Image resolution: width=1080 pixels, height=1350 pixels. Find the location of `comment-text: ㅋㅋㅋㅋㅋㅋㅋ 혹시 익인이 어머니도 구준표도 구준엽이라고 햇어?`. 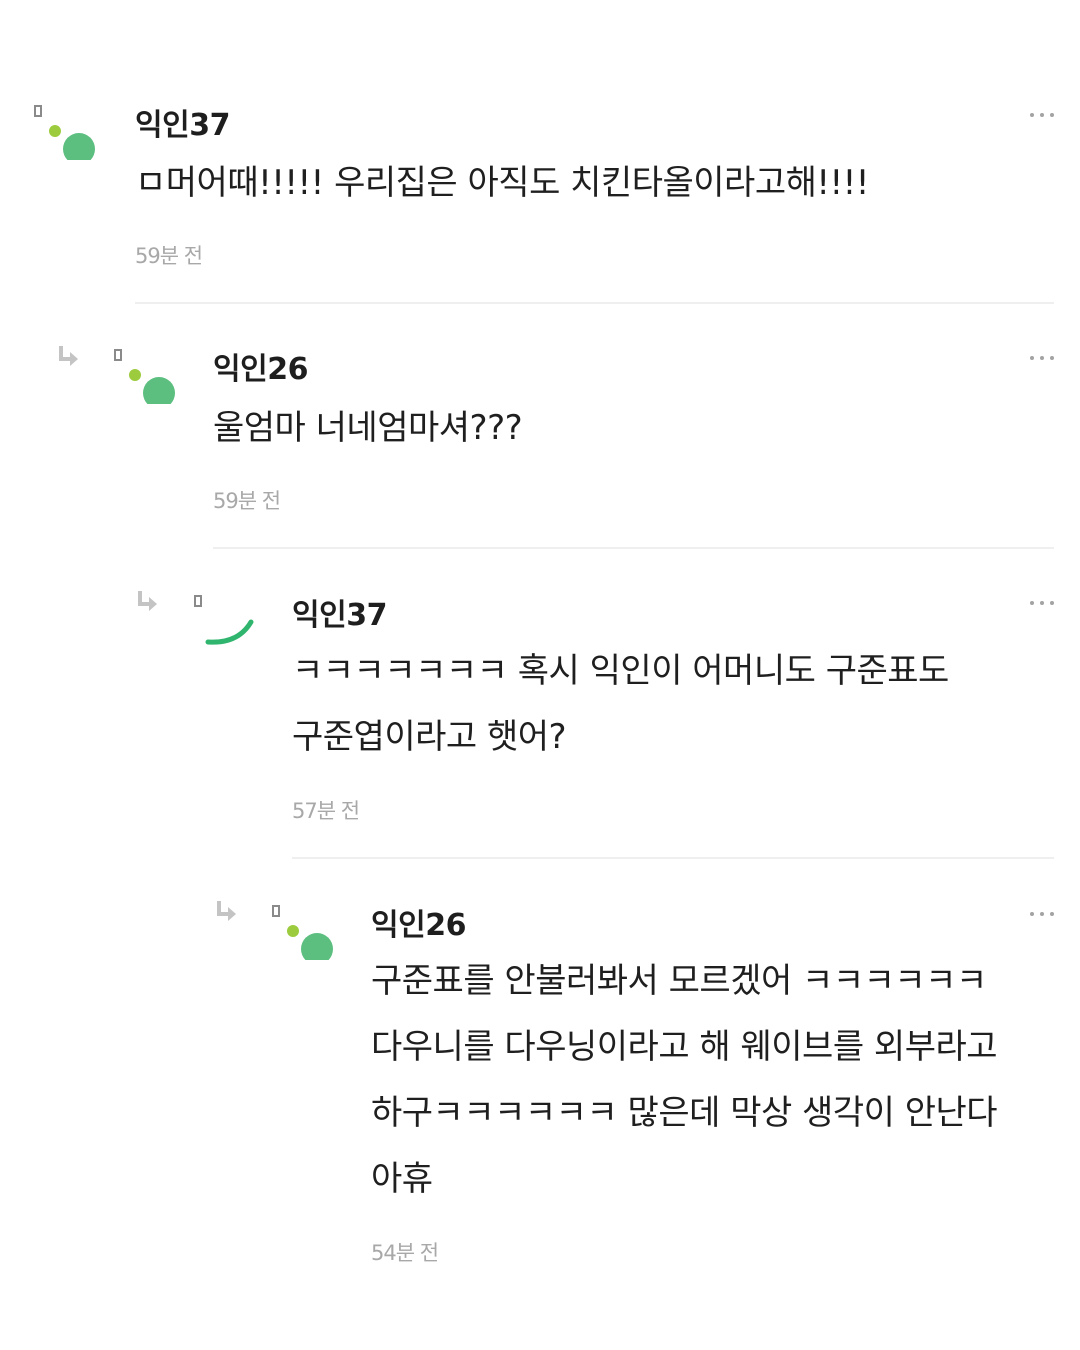

comment-text: ㅋㅋㅋㅋㅋㅋㅋ 혹시 익인이 어머니도 구준표도 구준엽이라고 햇어? is located at coordinates (620, 704).